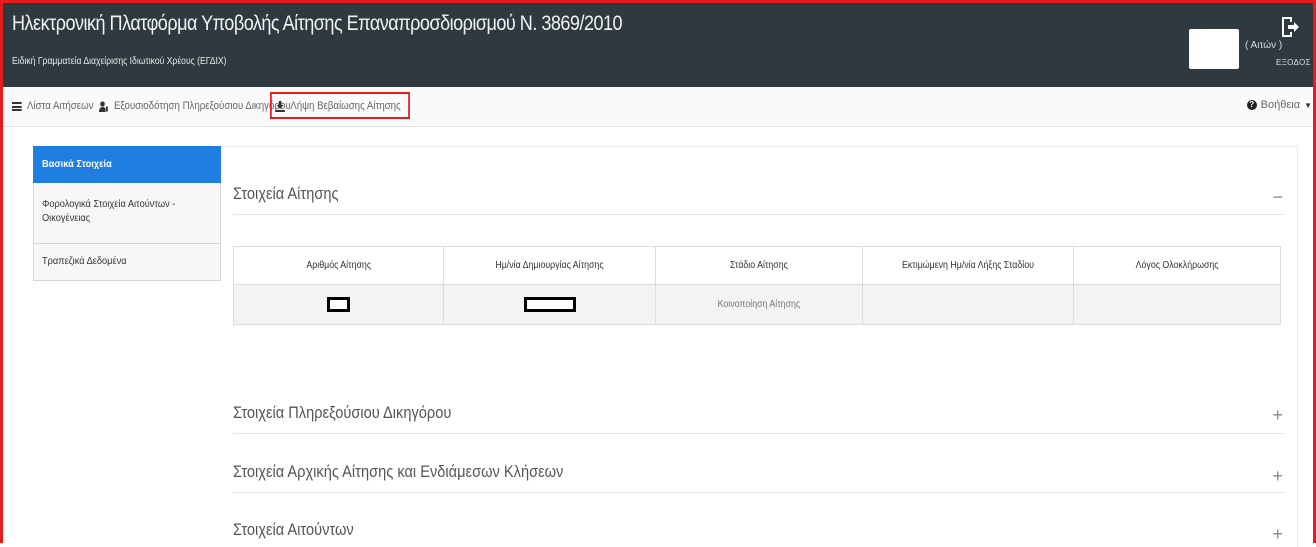 This screenshot has height=547, width=1316. I want to click on column-header: Εκτιμώμενη Ημ/νία Λήξης Σταδίου, so click(968, 265).